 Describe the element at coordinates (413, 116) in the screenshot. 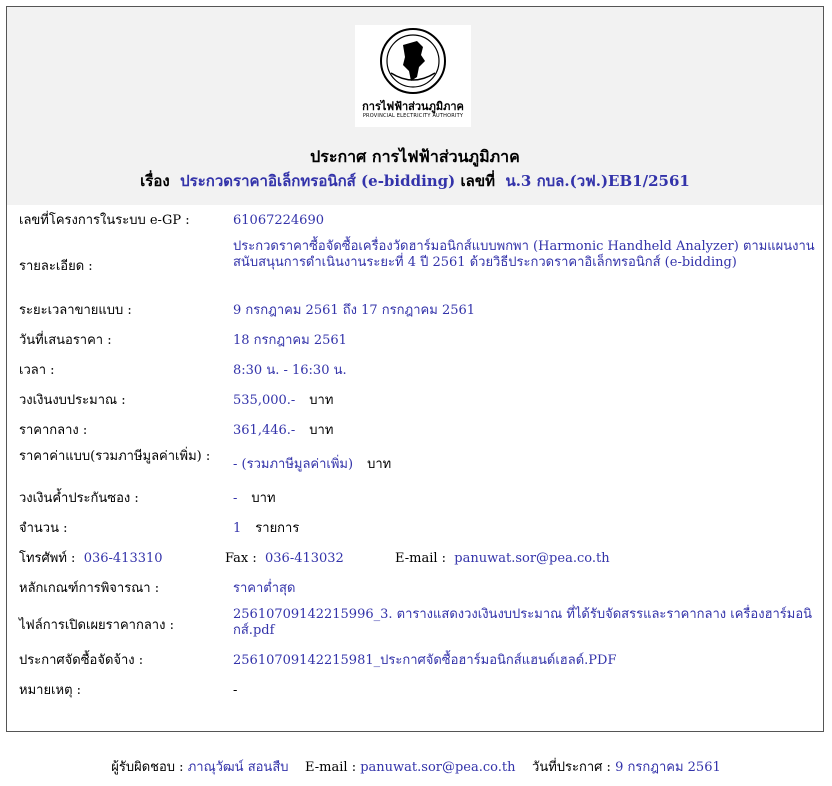

I see `logo-name-english: PROVINCIAL ELECTRICITY AUTHORITY` at that location.